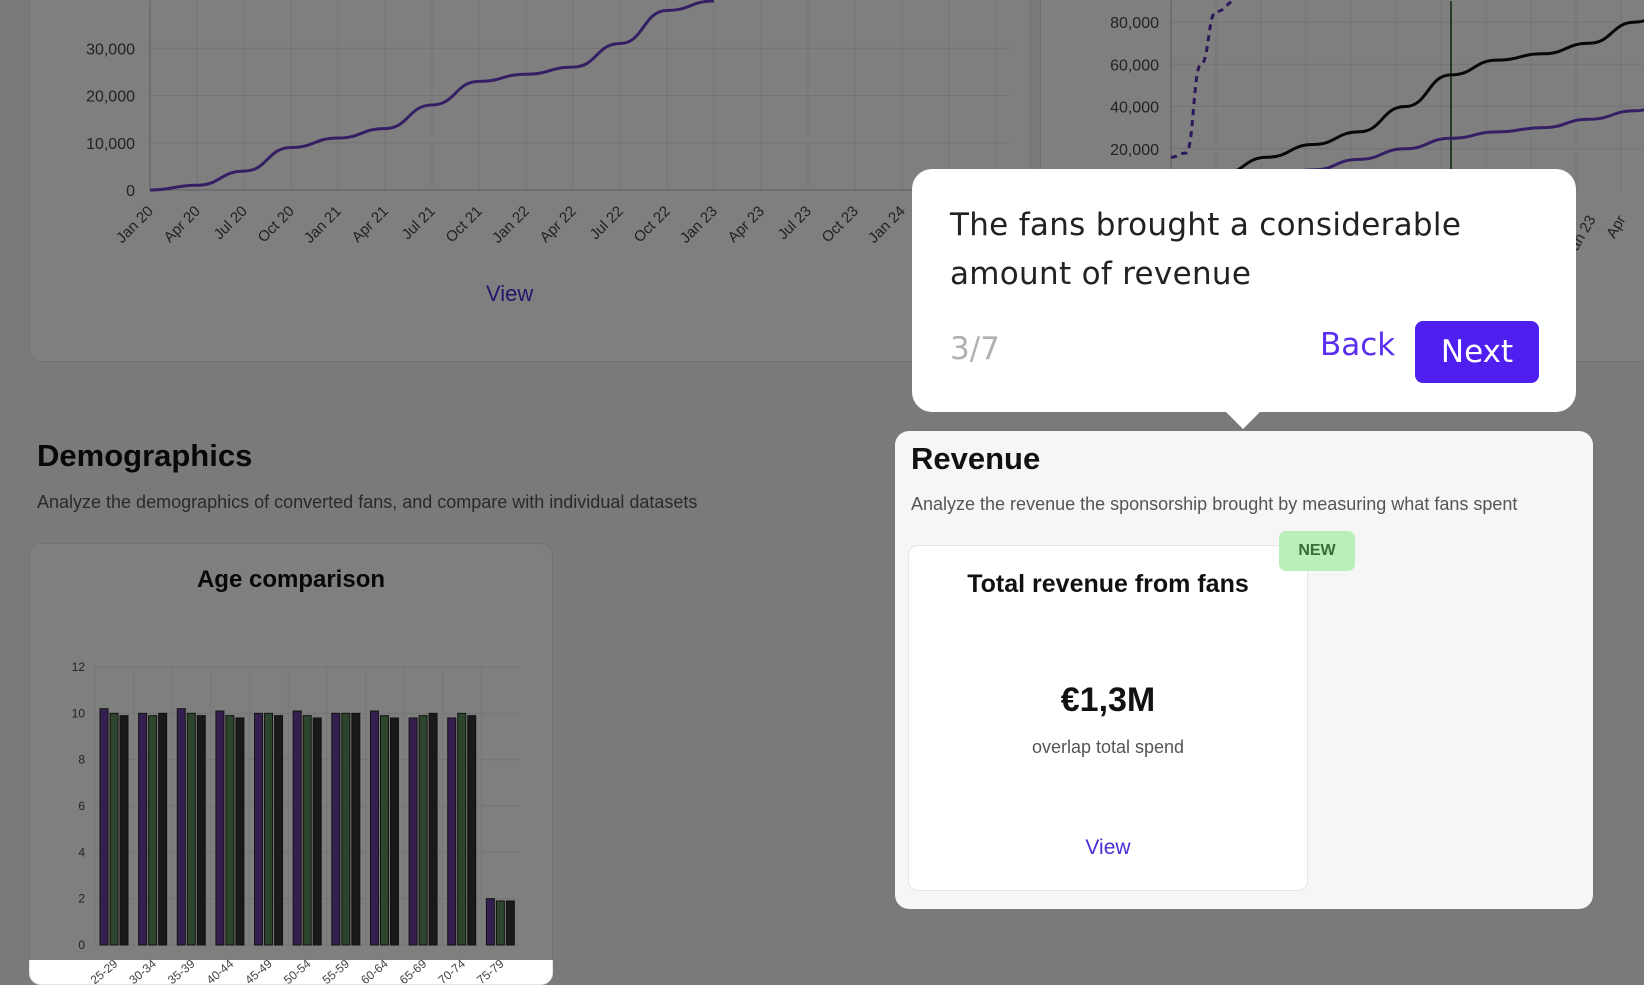 This screenshot has height=985, width=1644. Describe the element at coordinates (79, 713) in the screenshot. I see `y-tick-label: 10` at that location.